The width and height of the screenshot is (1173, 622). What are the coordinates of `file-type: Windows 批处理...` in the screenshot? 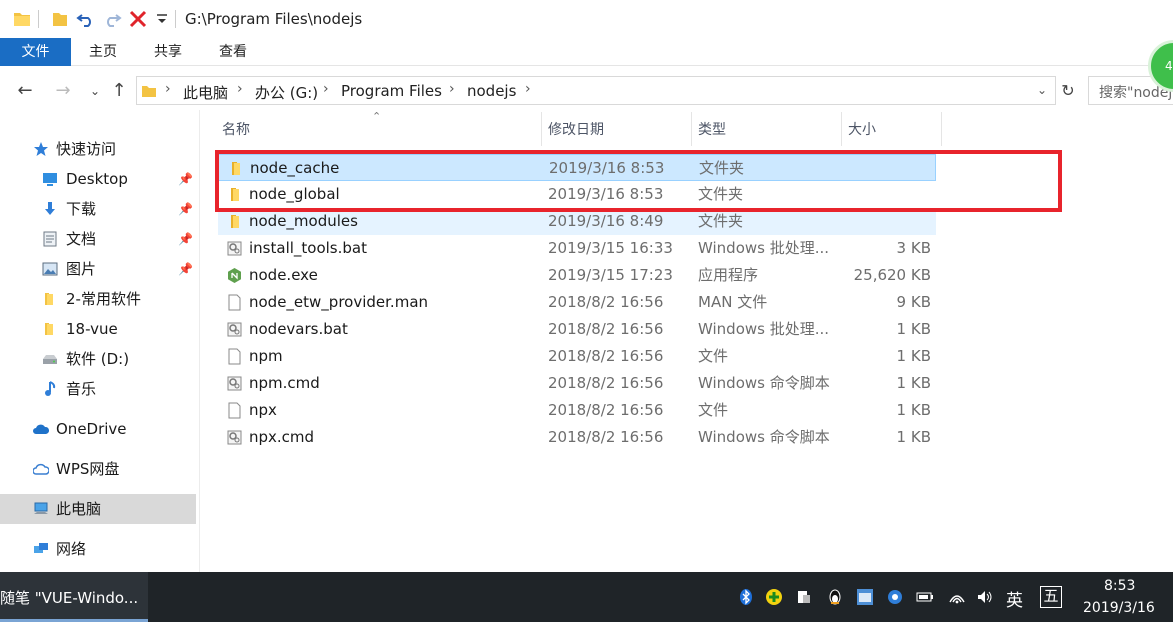 It's located at (764, 248).